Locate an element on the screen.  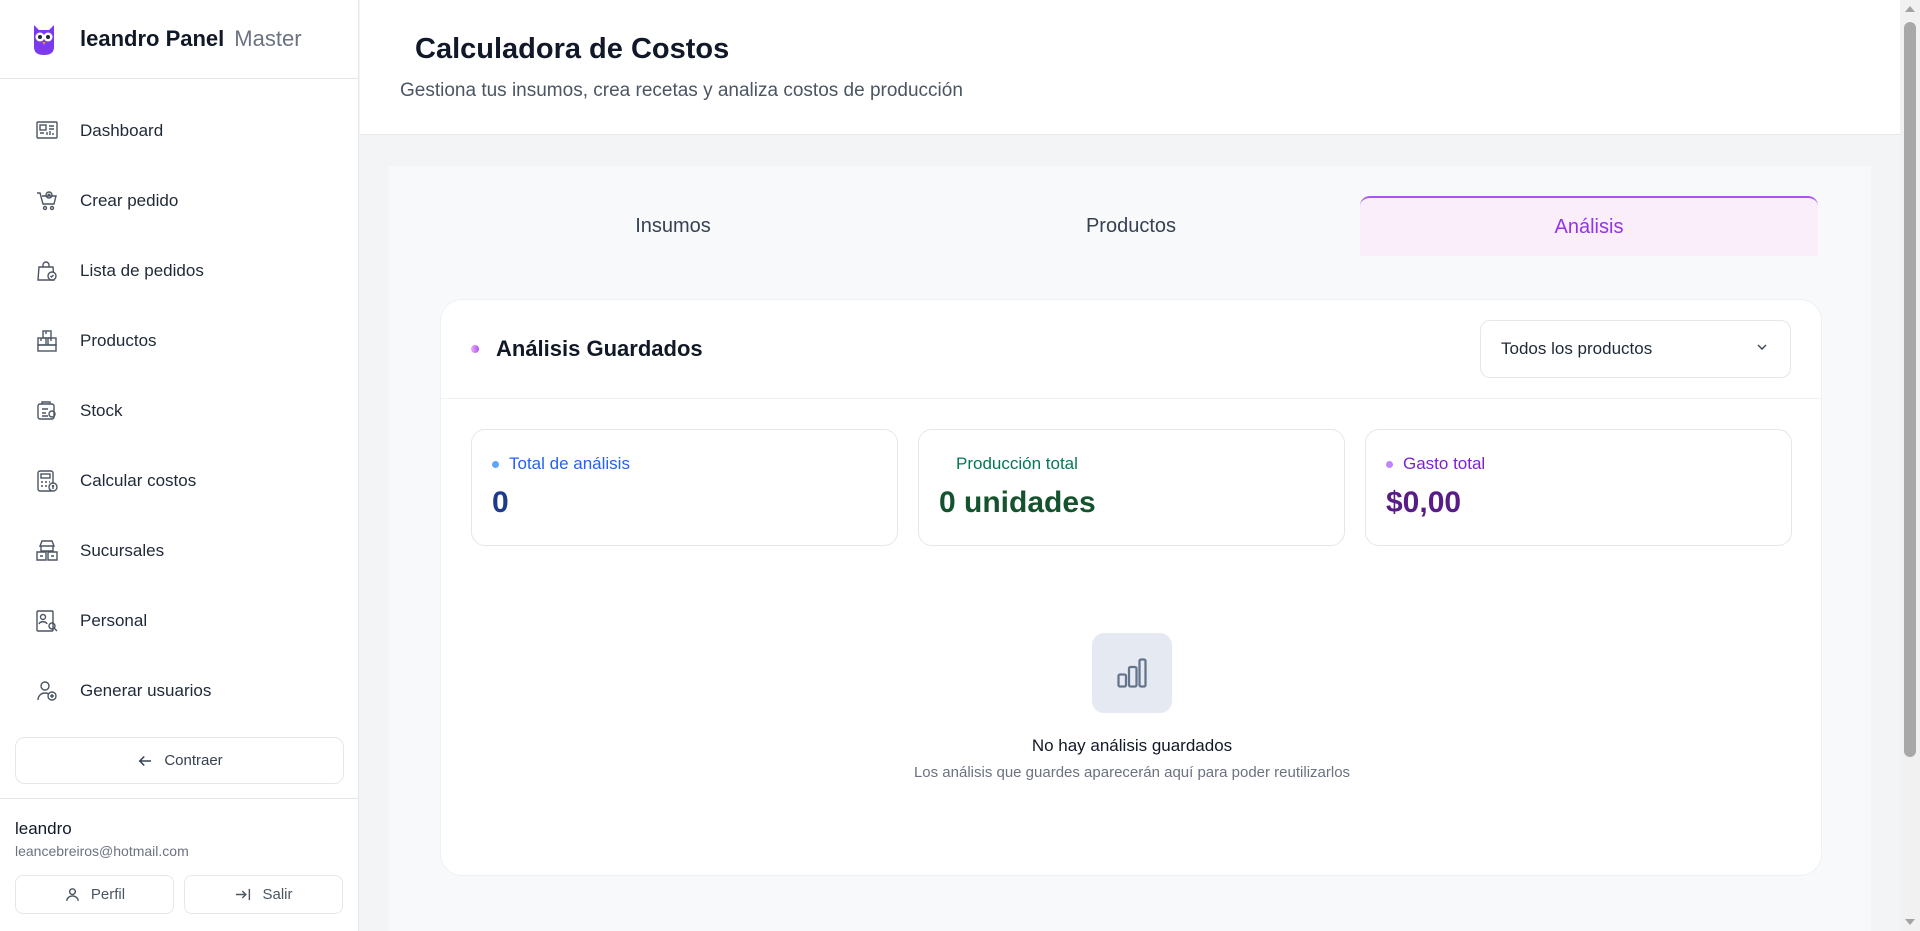
page-title: Calculadora de Costos is located at coordinates (572, 49).